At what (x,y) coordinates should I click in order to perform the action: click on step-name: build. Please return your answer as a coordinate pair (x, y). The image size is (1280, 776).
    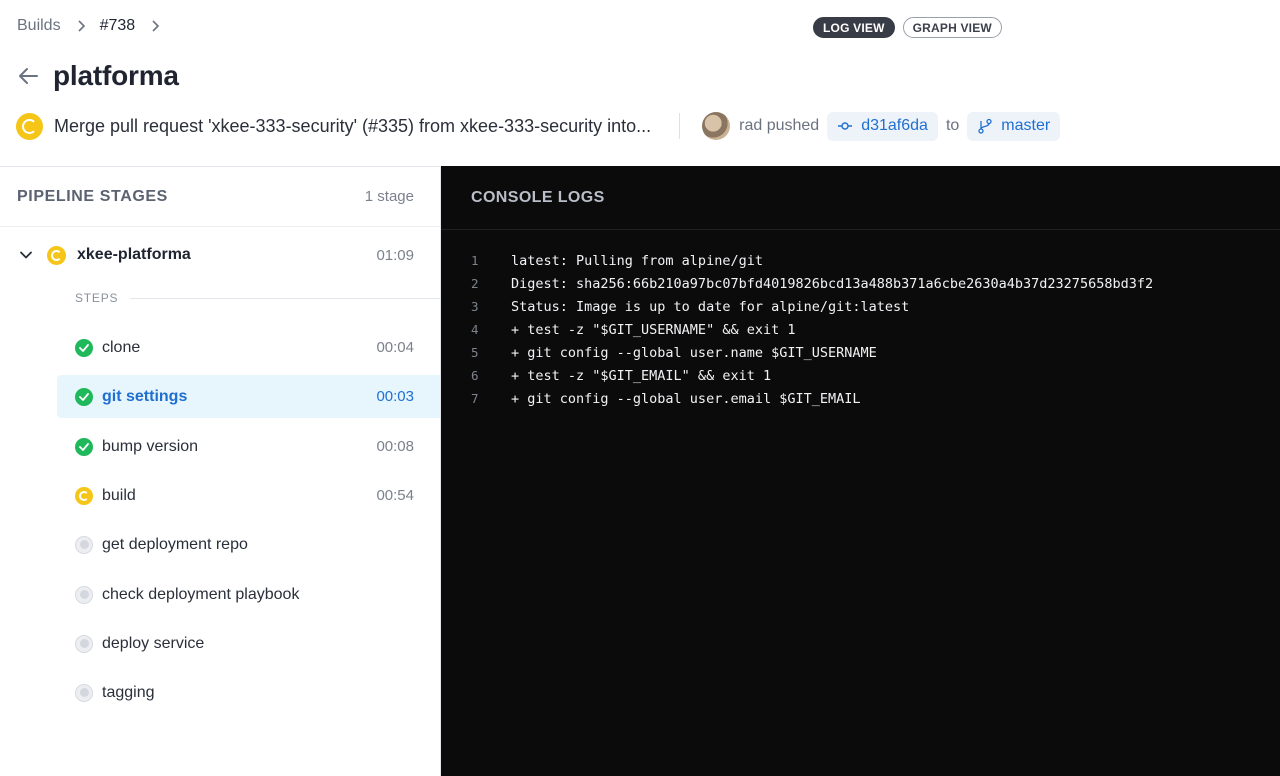
    Looking at the image, I should click on (119, 495).